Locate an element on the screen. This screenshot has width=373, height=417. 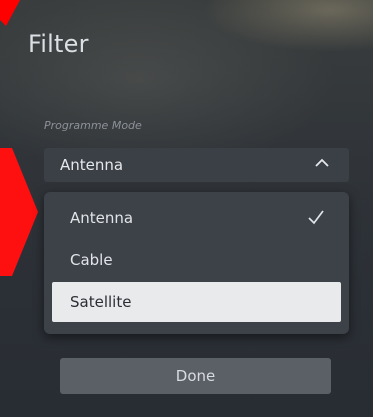
option-cable: Cable is located at coordinates (196, 260).